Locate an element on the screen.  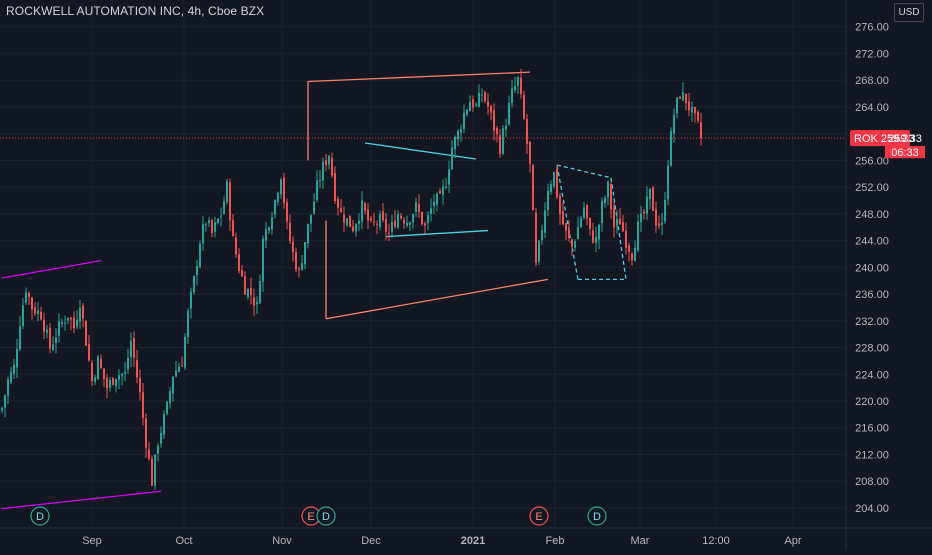
x-tick-label: 12:00 is located at coordinates (716, 541).